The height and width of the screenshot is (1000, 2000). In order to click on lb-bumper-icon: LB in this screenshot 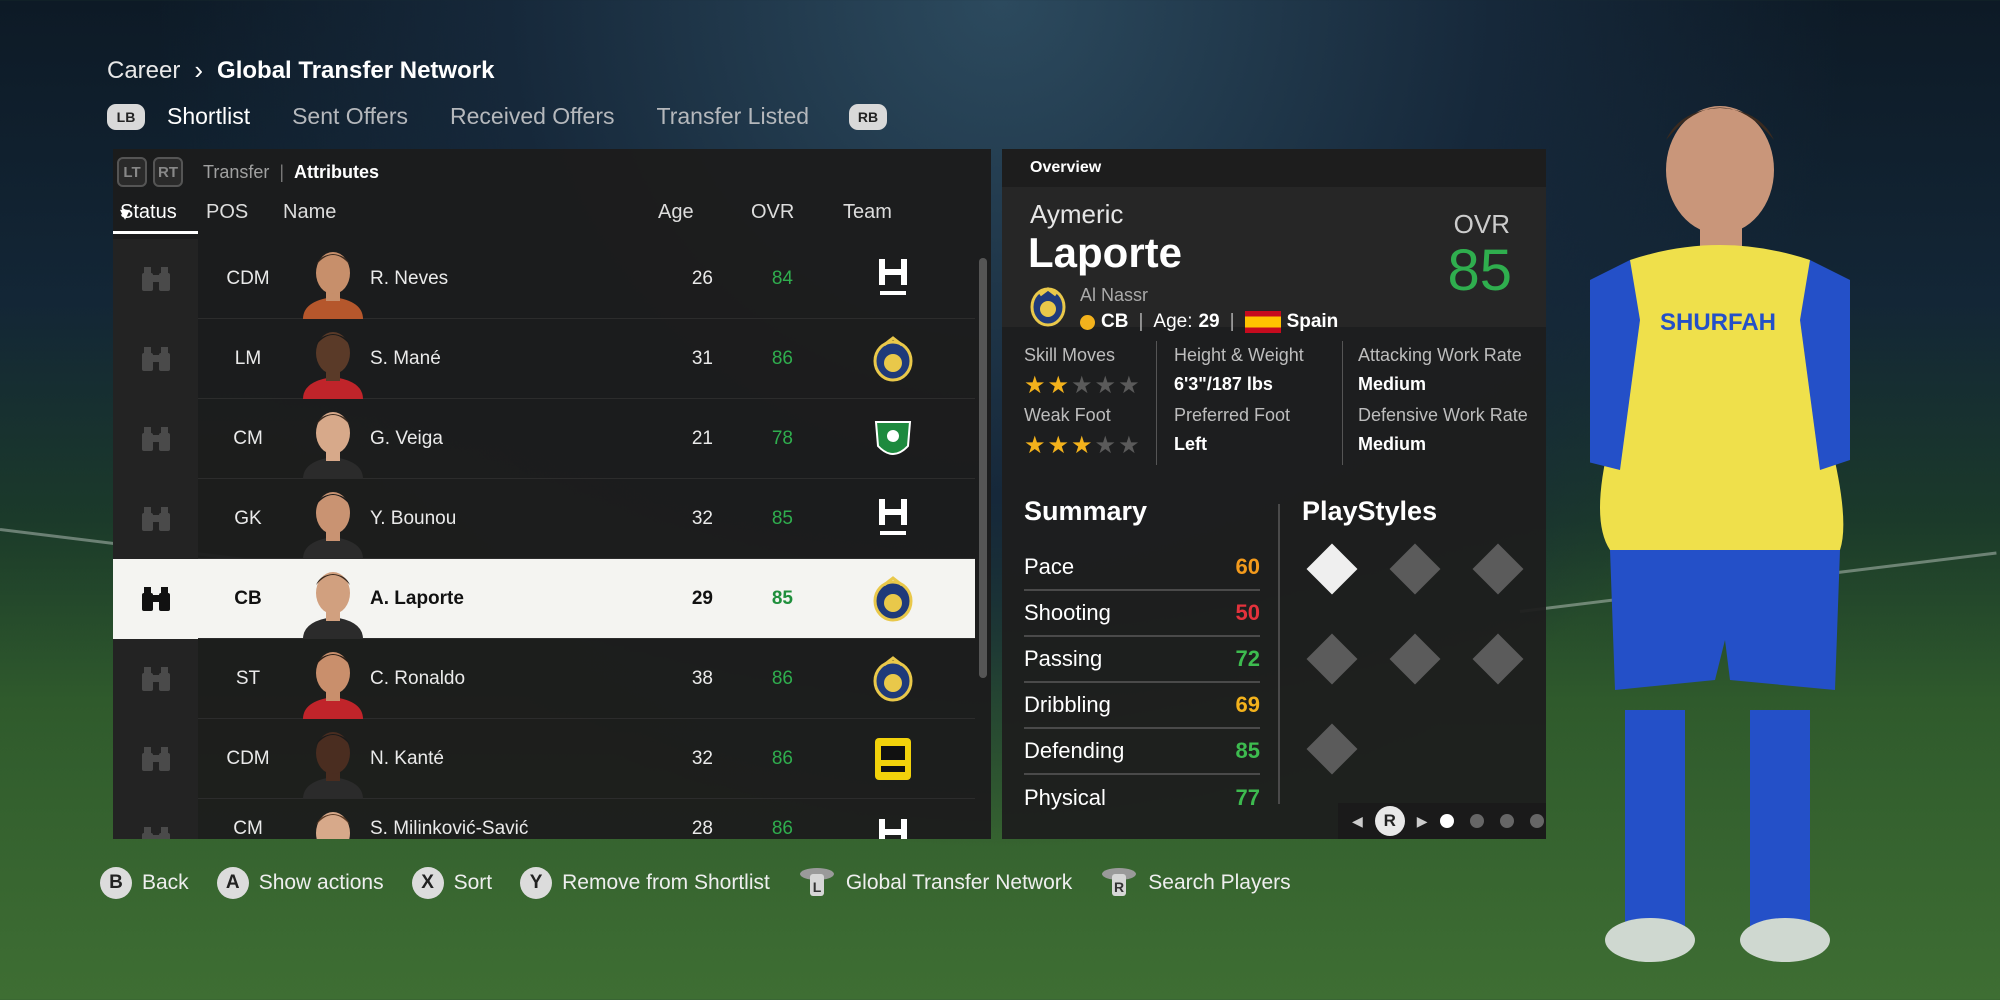, I will do `click(126, 116)`.